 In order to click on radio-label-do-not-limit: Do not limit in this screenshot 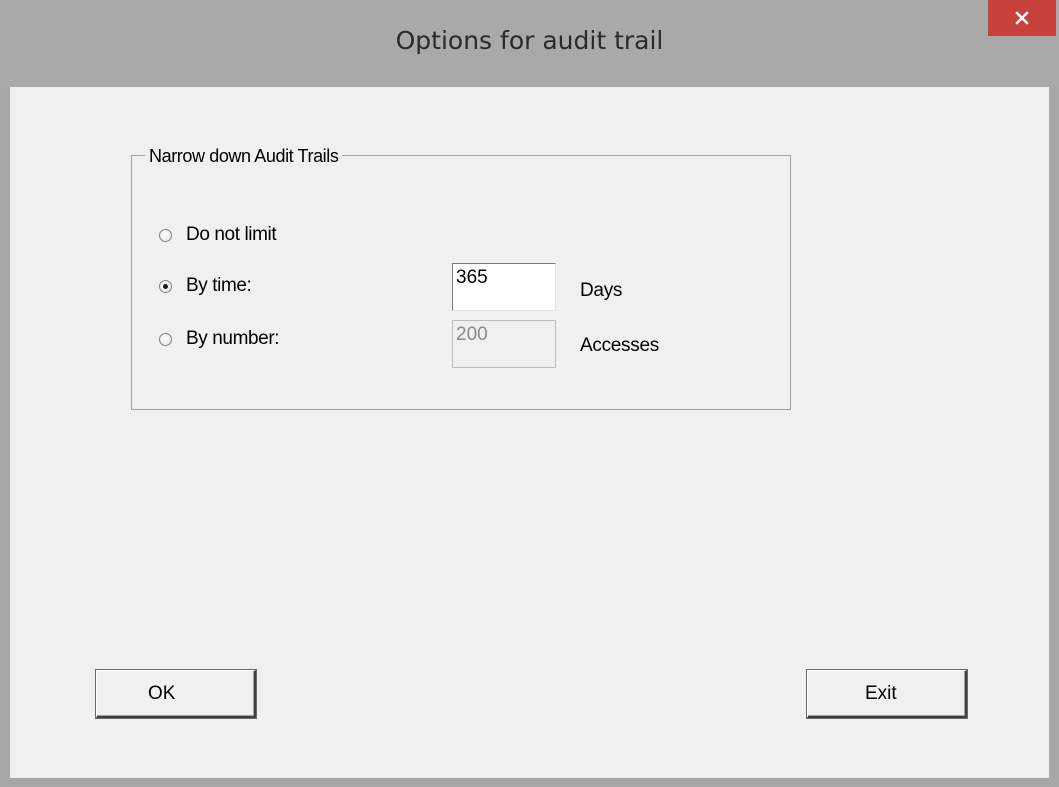, I will do `click(231, 234)`.